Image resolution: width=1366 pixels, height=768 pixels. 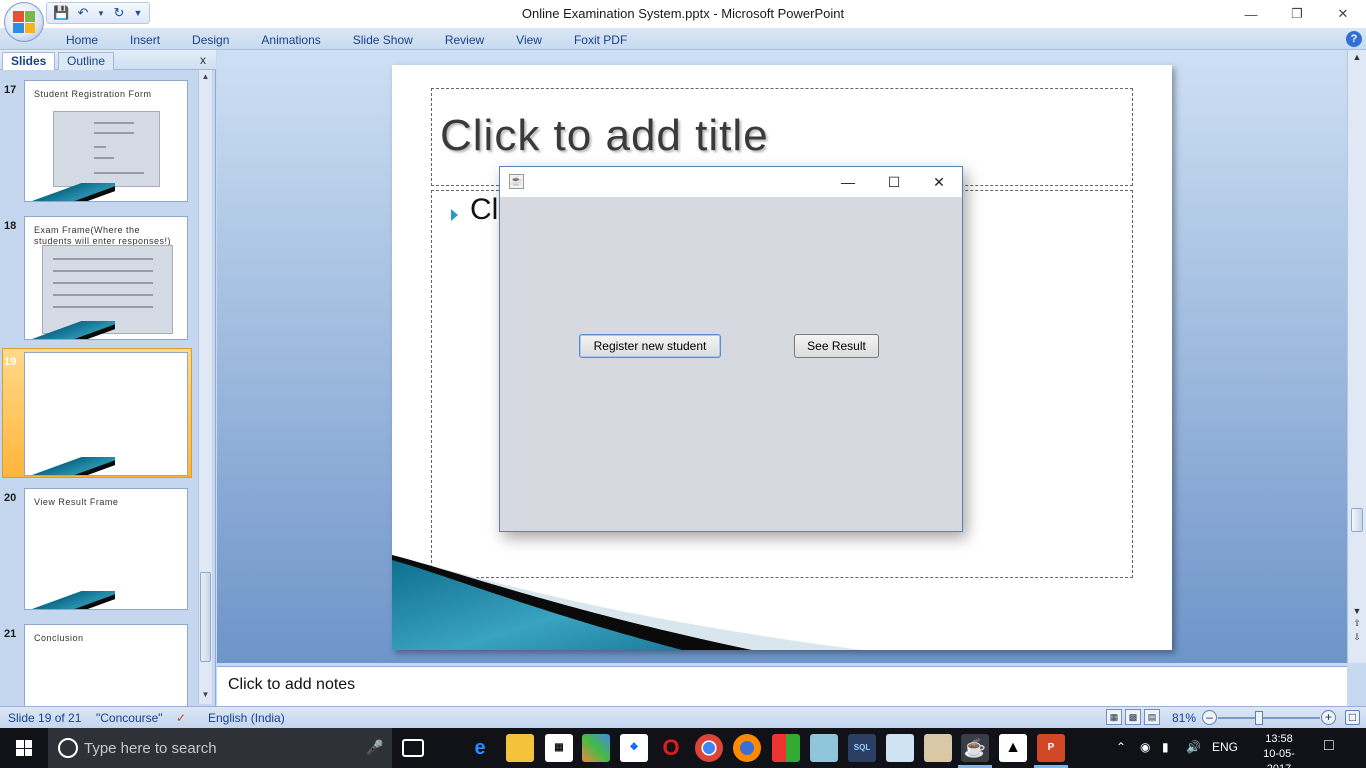 I want to click on slide-thumbnail-title: View Result Frame, so click(x=76, y=502).